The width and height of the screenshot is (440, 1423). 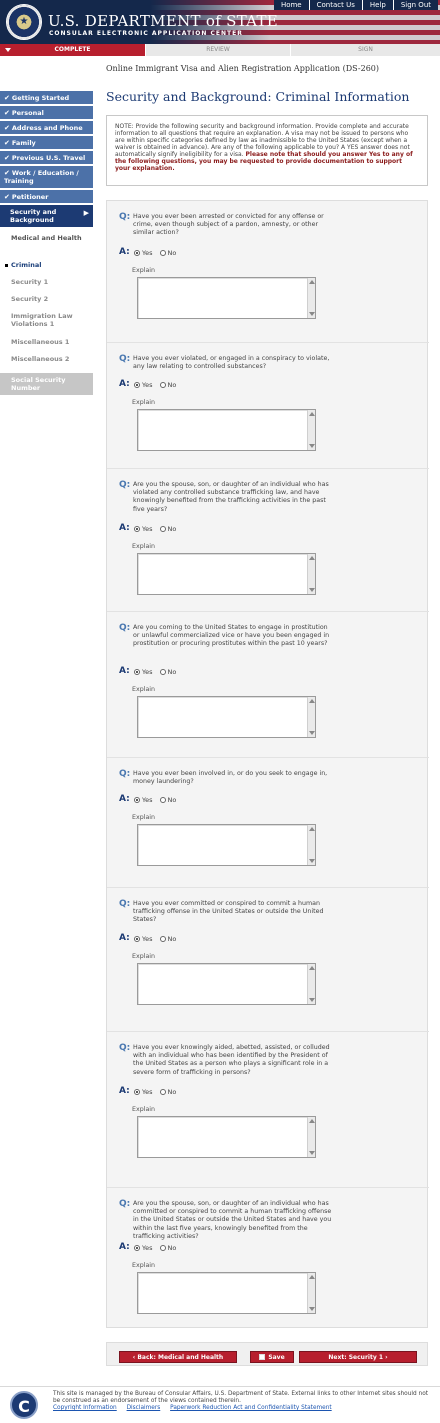 What do you see at coordinates (86, 213) in the screenshot?
I see `chevron-right-icon: ▶` at bounding box center [86, 213].